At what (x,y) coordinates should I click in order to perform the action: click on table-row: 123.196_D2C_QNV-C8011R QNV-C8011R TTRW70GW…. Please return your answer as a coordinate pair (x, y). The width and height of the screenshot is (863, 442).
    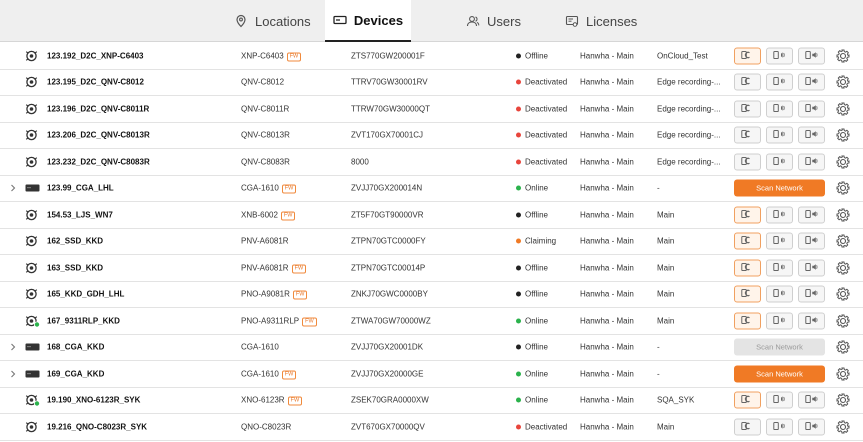
    Looking at the image, I should click on (431, 109).